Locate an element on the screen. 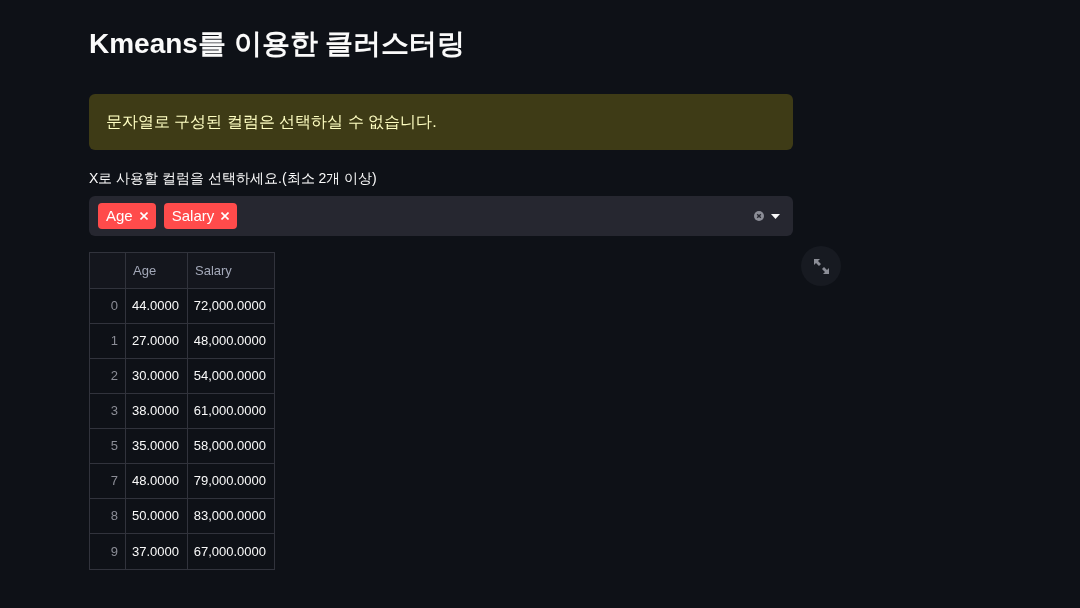 This screenshot has width=1080, height=608. row-index: 8 is located at coordinates (114, 516).